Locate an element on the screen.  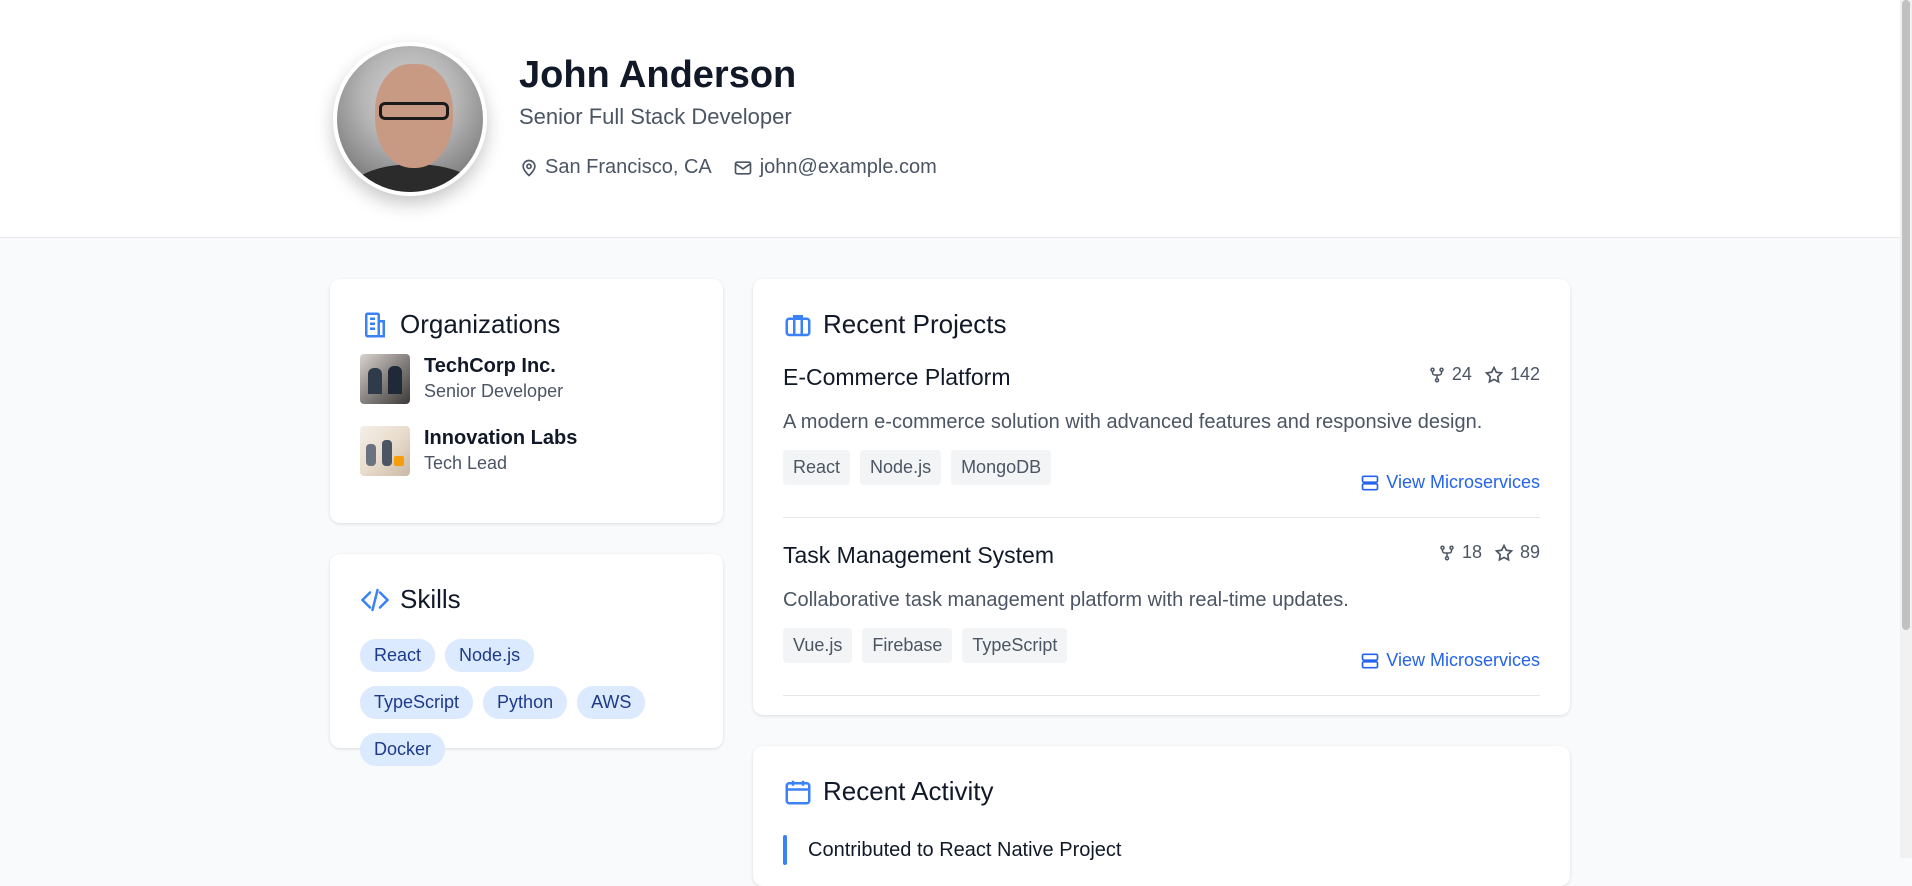
calendar-icon is located at coordinates (798, 792).